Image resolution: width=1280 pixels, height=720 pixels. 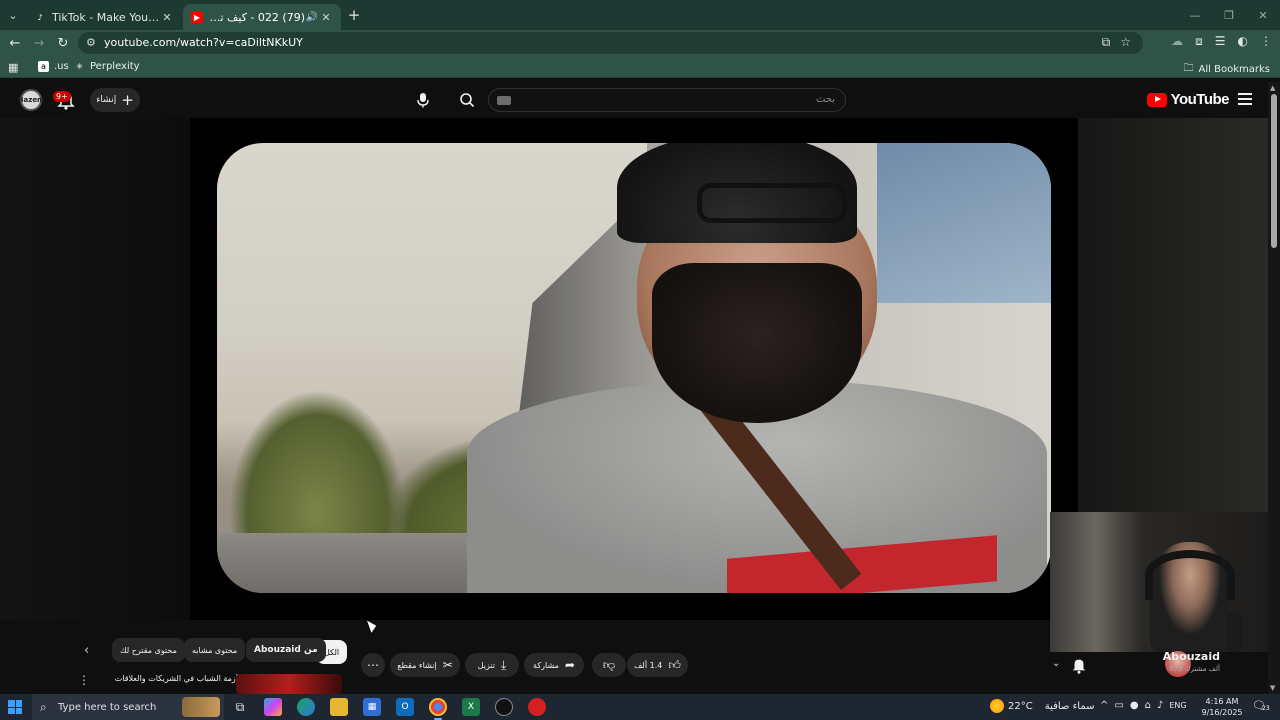 What do you see at coordinates (312, 17) in the screenshot?
I see `speaker-icon: 🔊` at bounding box center [312, 17].